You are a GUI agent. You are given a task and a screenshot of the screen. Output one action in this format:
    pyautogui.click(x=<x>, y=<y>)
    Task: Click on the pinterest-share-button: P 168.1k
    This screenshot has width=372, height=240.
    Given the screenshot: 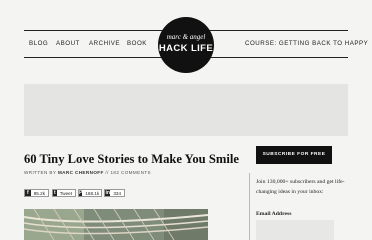 What is the action you would take?
    pyautogui.click(x=90, y=193)
    